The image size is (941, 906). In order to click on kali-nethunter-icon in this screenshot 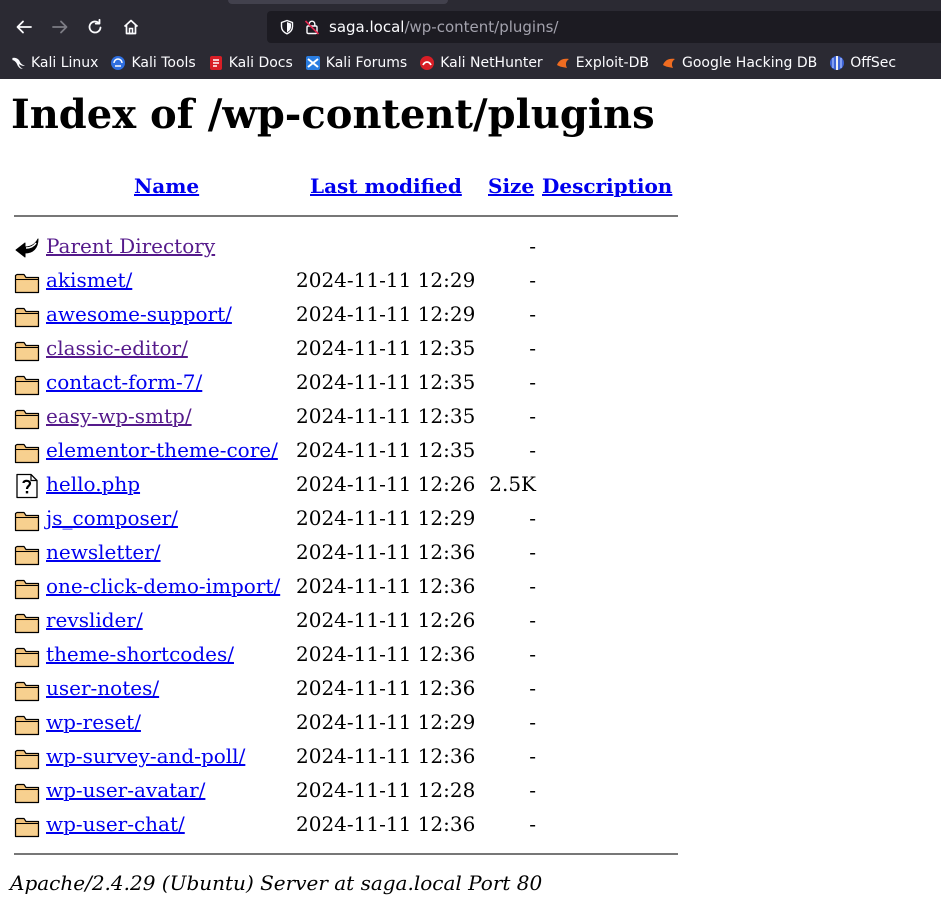, I will do `click(427, 63)`.